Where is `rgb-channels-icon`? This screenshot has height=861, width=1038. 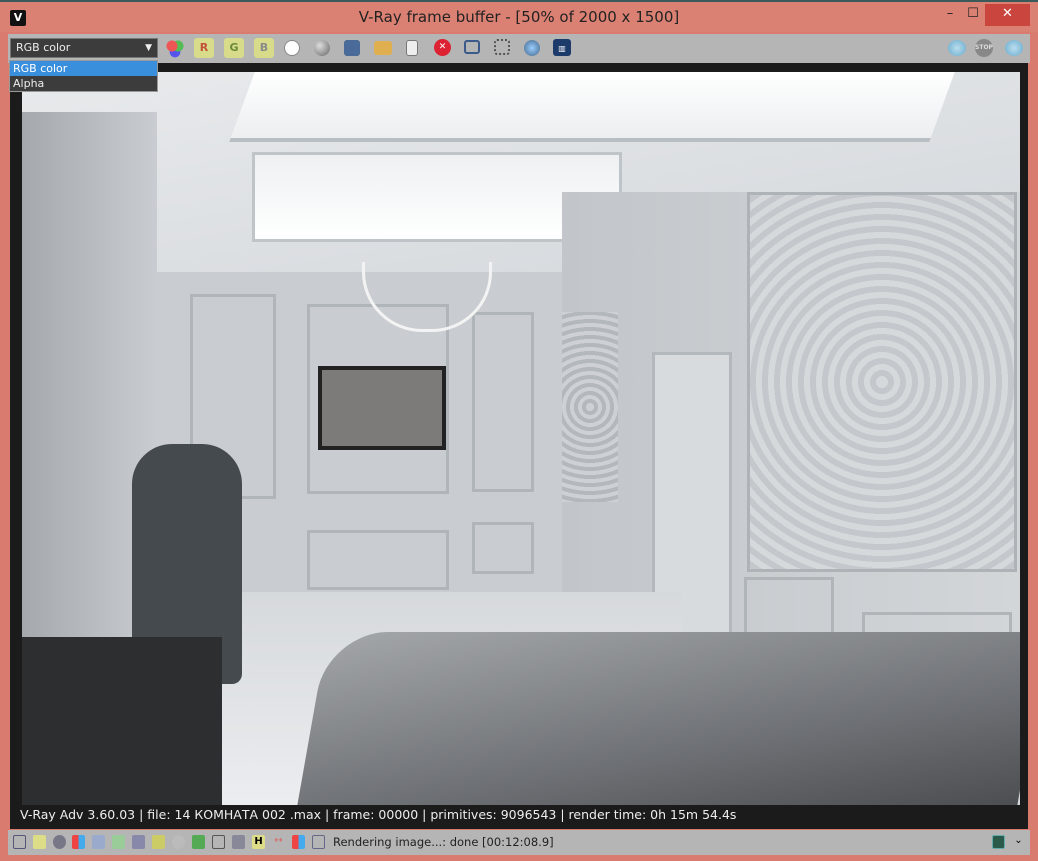 rgb-channels-icon is located at coordinates (175, 48).